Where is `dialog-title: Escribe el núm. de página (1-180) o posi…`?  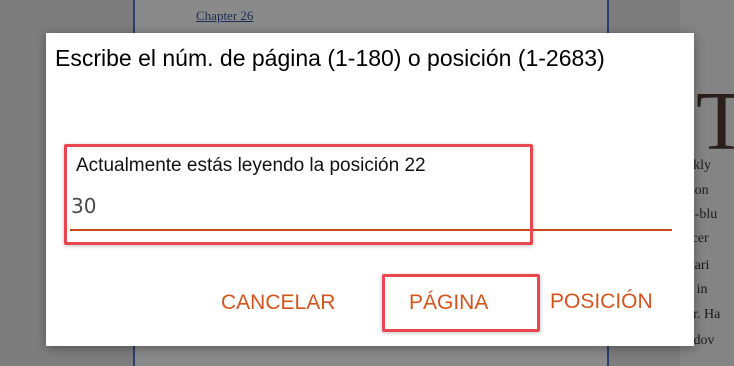
dialog-title: Escribe el núm. de página (1-180) o posi… is located at coordinates (330, 58).